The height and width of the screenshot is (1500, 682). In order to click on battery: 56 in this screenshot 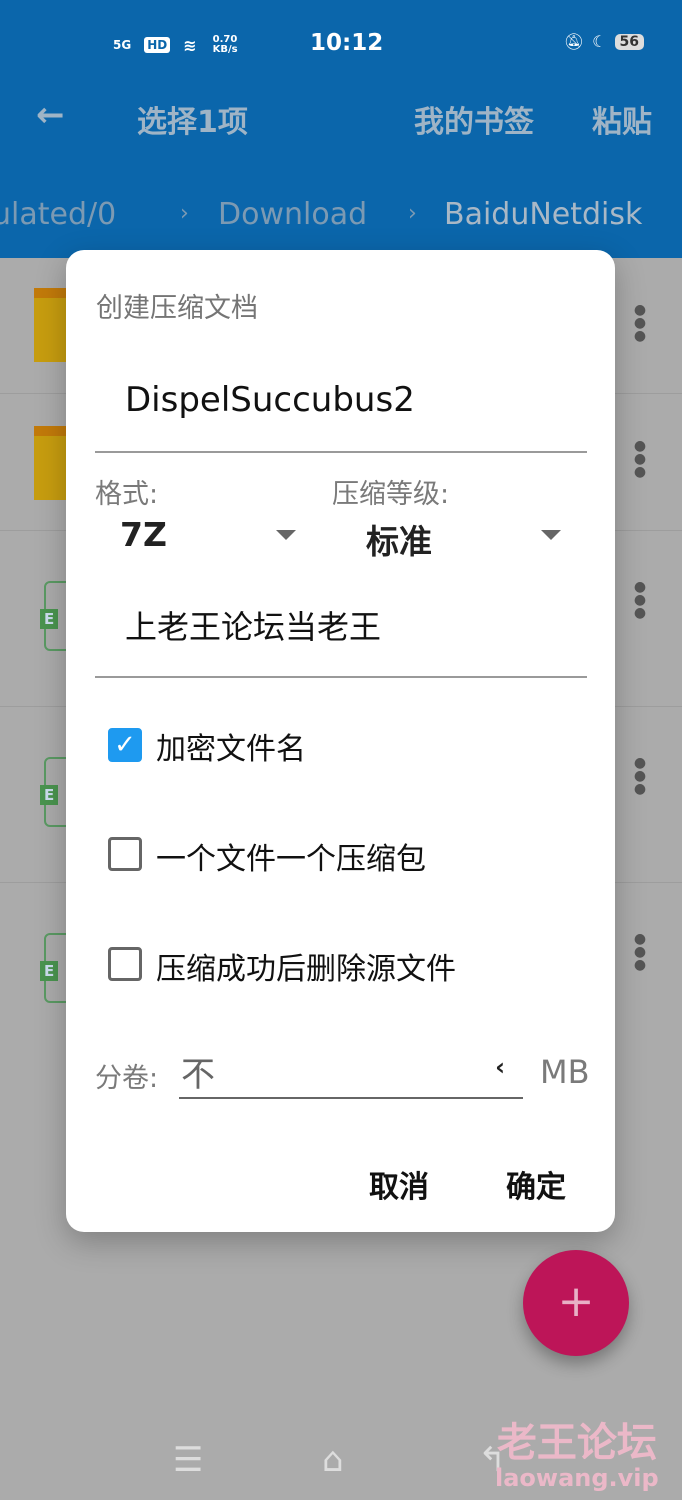, I will do `click(629, 41)`.